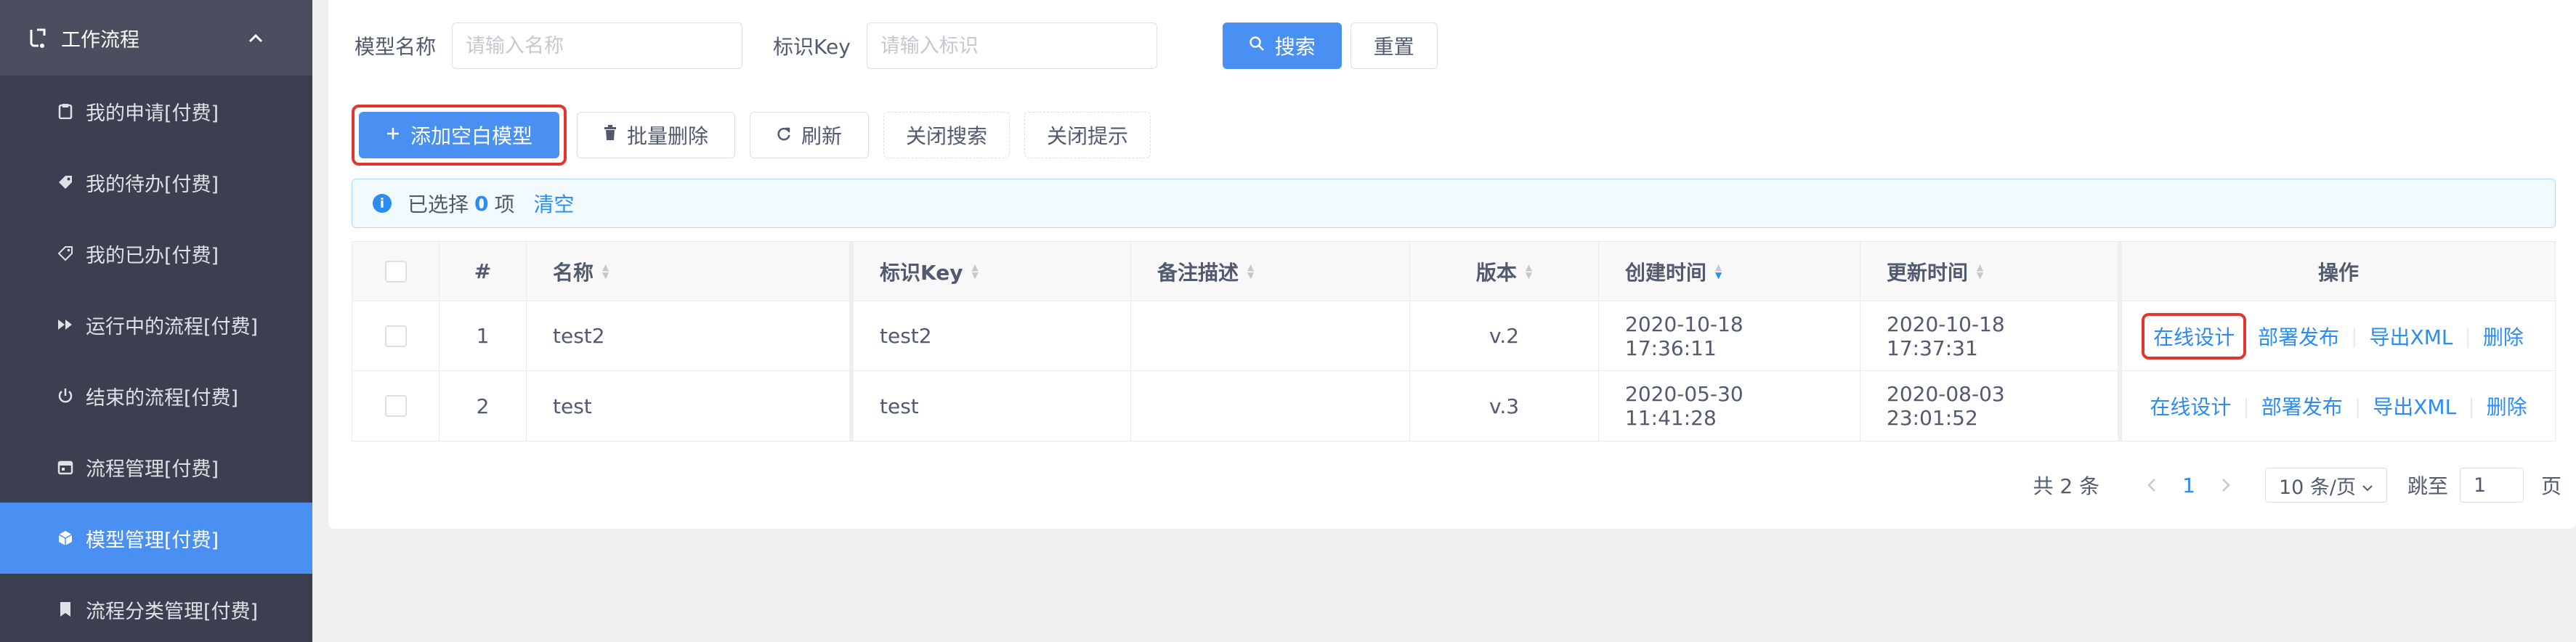 The image size is (2576, 642). What do you see at coordinates (2188, 485) in the screenshot?
I see `page-current: 1` at bounding box center [2188, 485].